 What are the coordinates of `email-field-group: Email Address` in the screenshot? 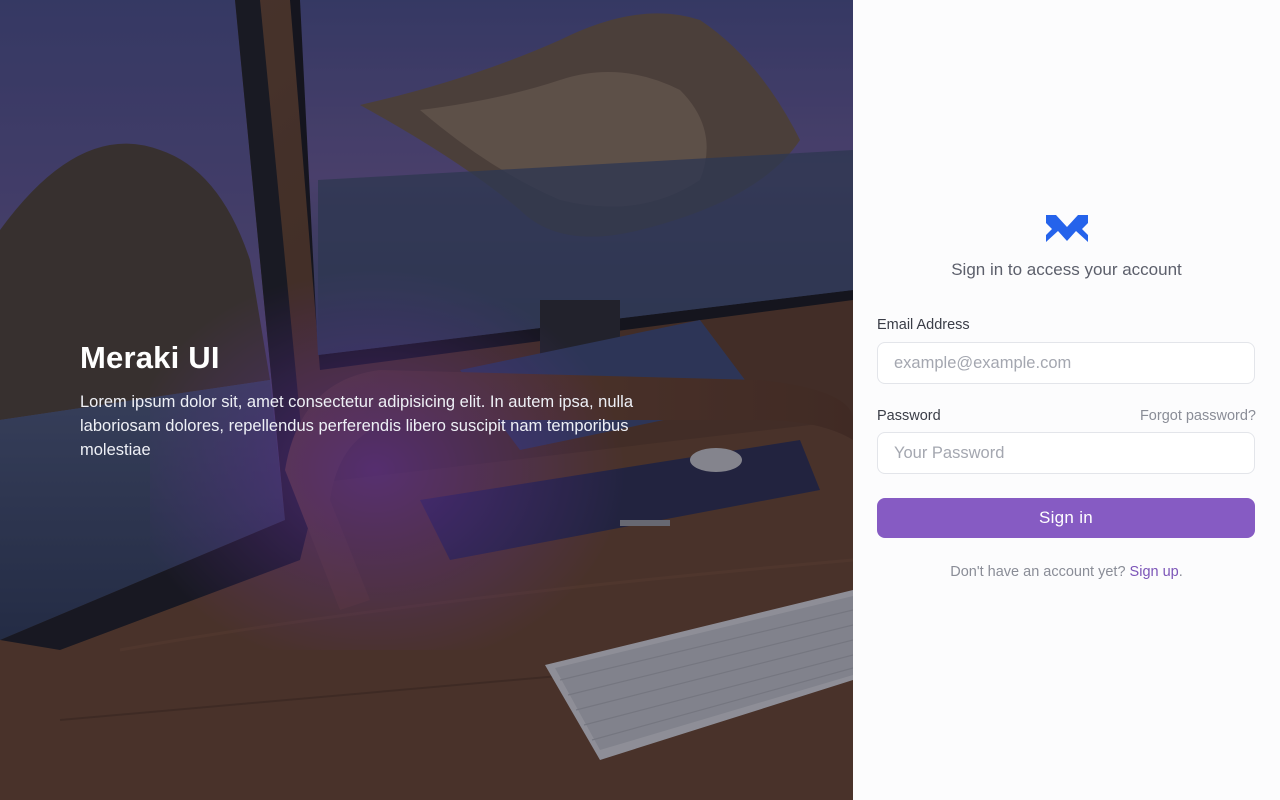 It's located at (1066, 350).